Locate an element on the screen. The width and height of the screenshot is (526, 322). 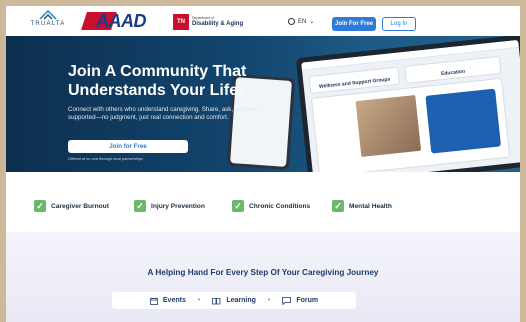
tab-events: Events is located at coordinates (168, 301).